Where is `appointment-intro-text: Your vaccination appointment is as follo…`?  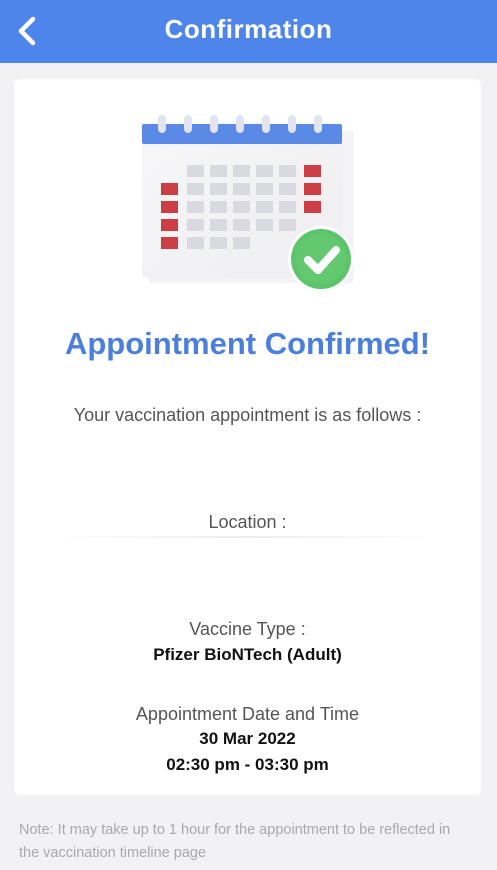 appointment-intro-text: Your vaccination appointment is as follo… is located at coordinates (247, 415).